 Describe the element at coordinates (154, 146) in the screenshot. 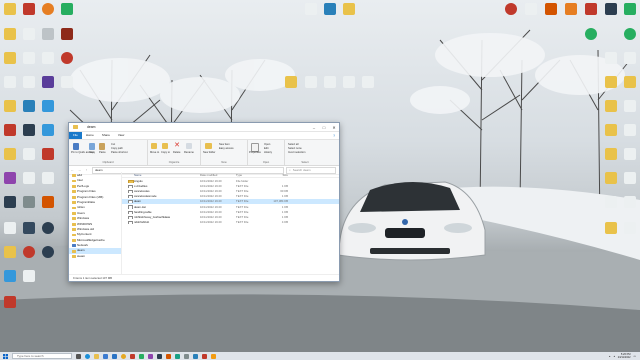

I see `move-to-icon` at that location.